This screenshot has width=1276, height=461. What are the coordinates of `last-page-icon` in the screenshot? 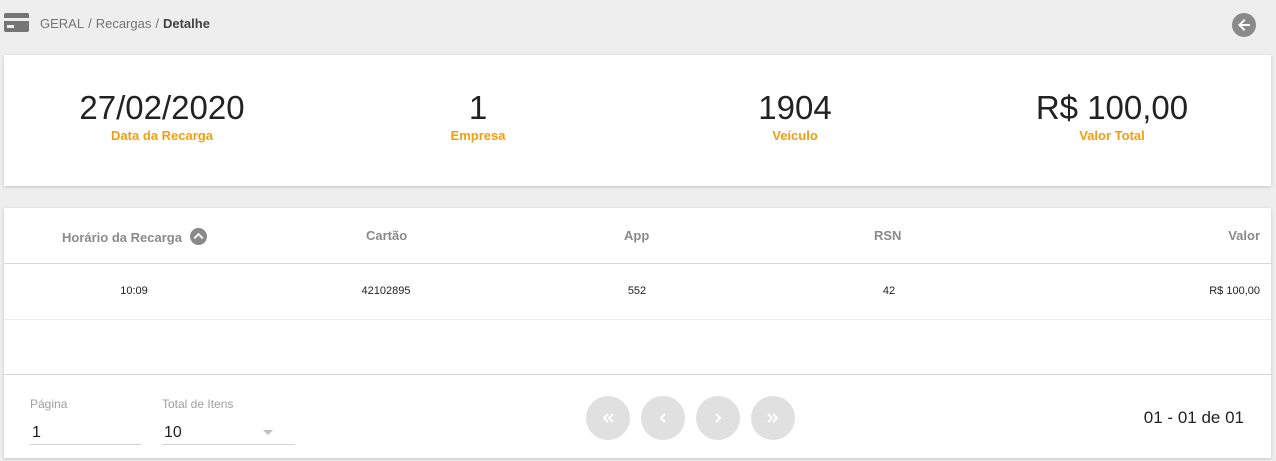 It's located at (773, 418).